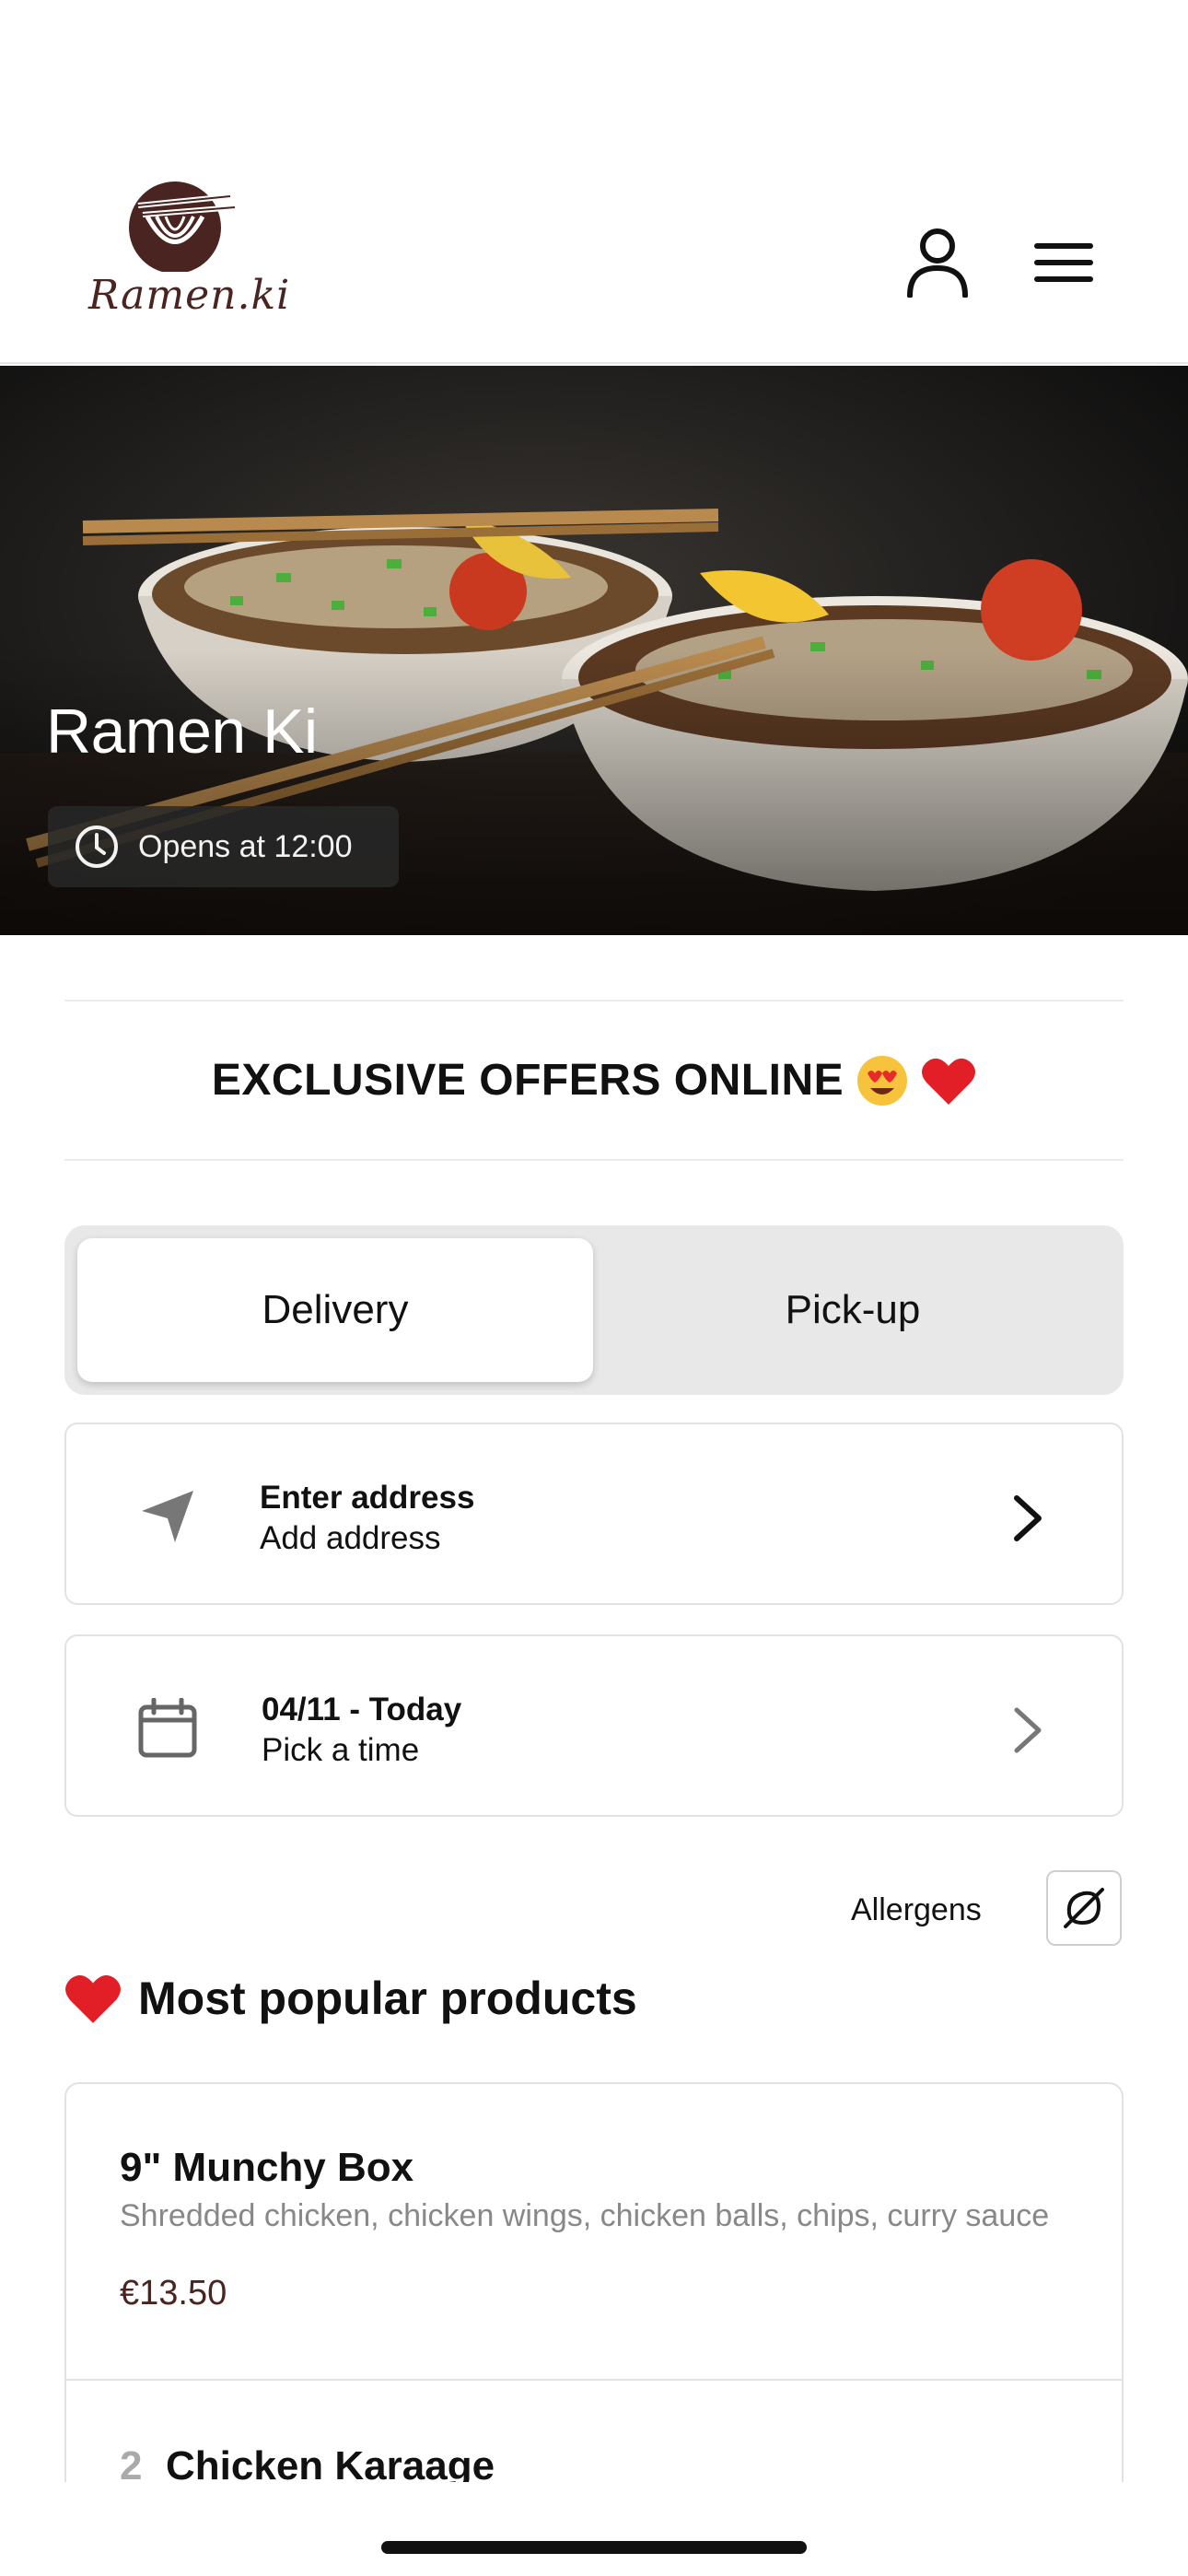  What do you see at coordinates (594, 2438) in the screenshot?
I see `product-card: 2 Chicken Karaage` at bounding box center [594, 2438].